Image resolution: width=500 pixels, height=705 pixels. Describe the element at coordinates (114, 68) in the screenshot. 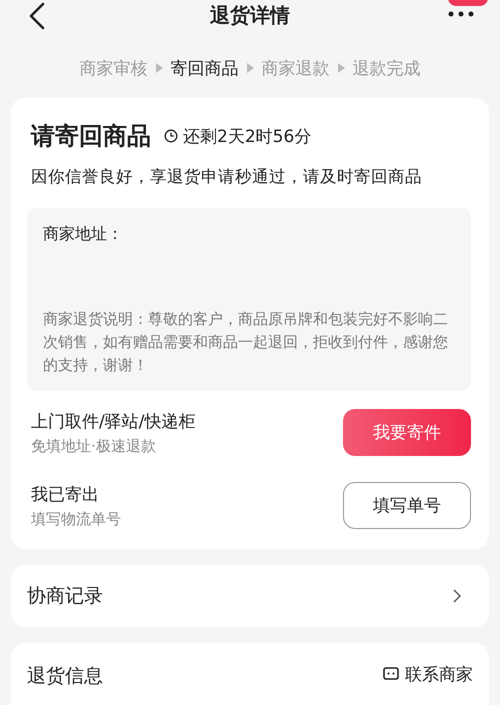

I see `progress-step: 商家审核` at that location.